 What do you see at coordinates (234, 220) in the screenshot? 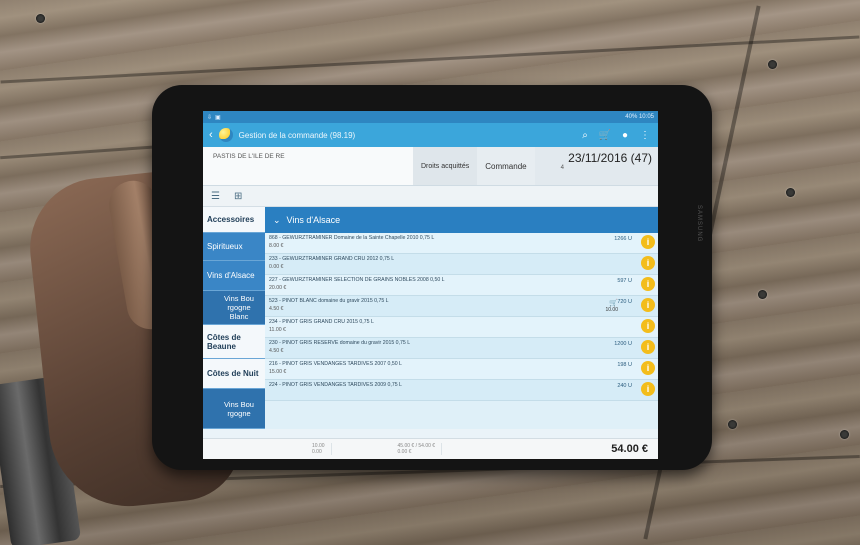
I see `category-item: Accessoires` at bounding box center [234, 220].